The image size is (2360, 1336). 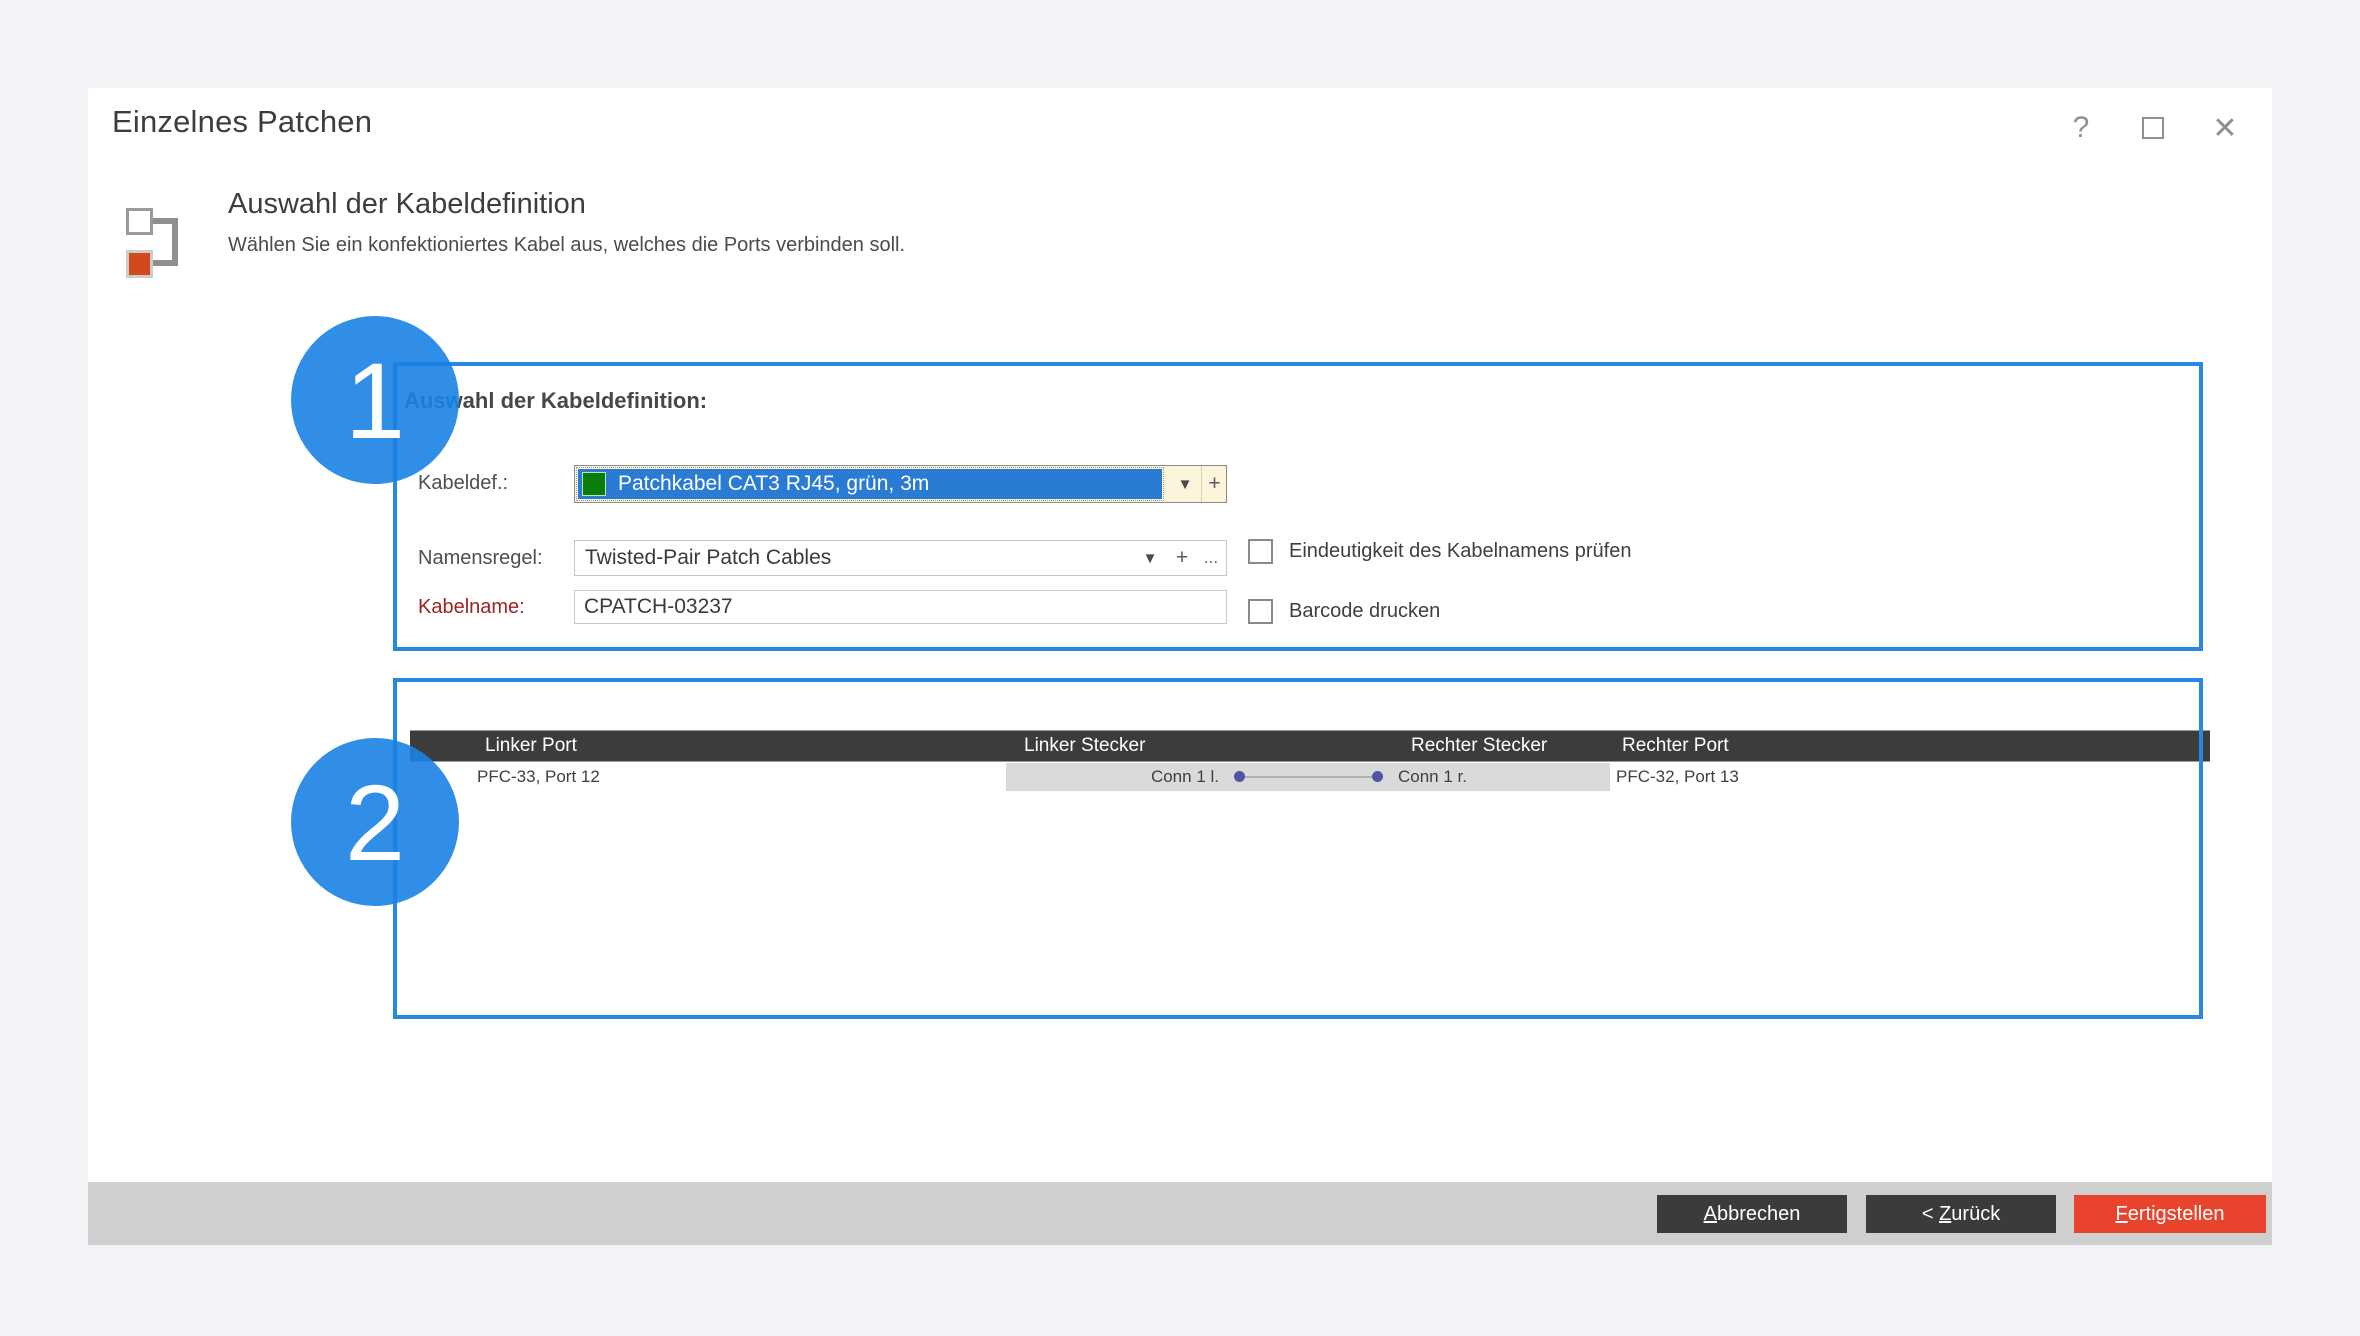 What do you see at coordinates (1377, 776) in the screenshot?
I see `right-connector-dot-icon` at bounding box center [1377, 776].